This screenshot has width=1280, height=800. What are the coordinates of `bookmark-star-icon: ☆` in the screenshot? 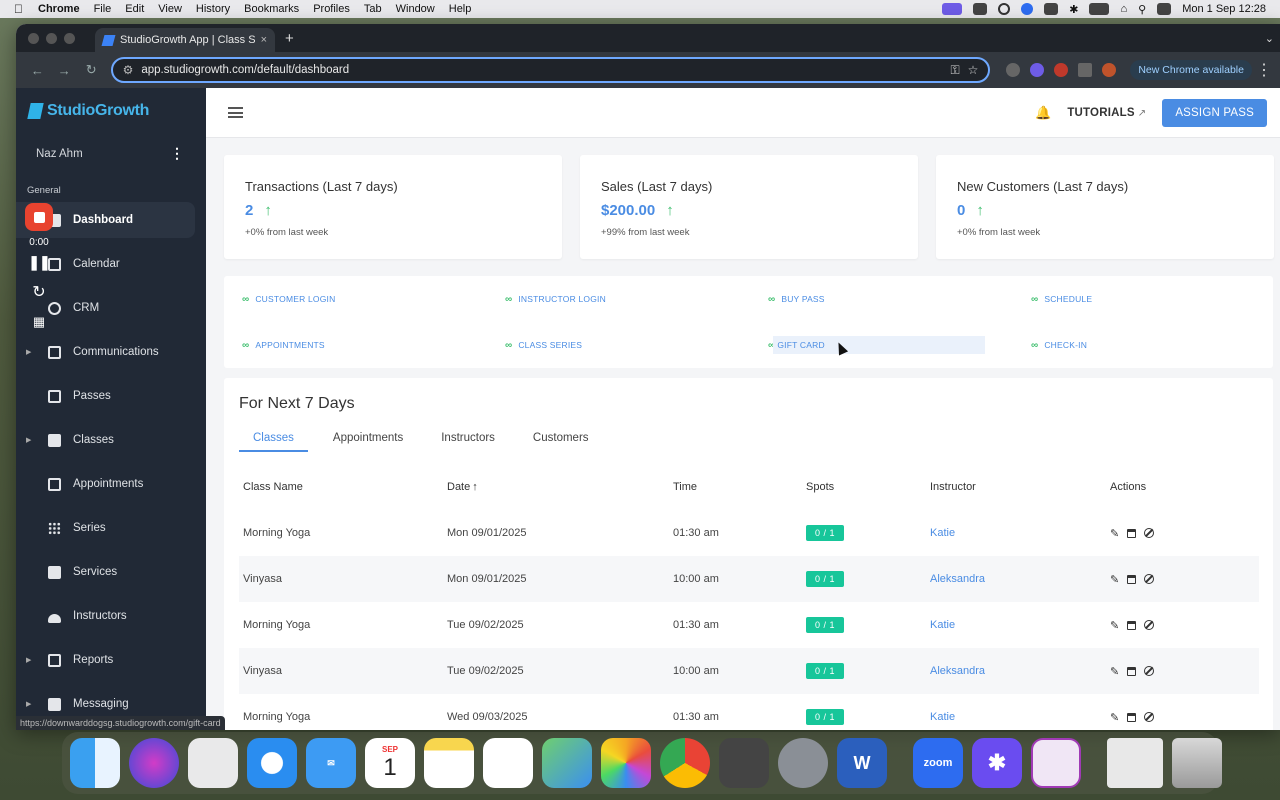 It's located at (973, 70).